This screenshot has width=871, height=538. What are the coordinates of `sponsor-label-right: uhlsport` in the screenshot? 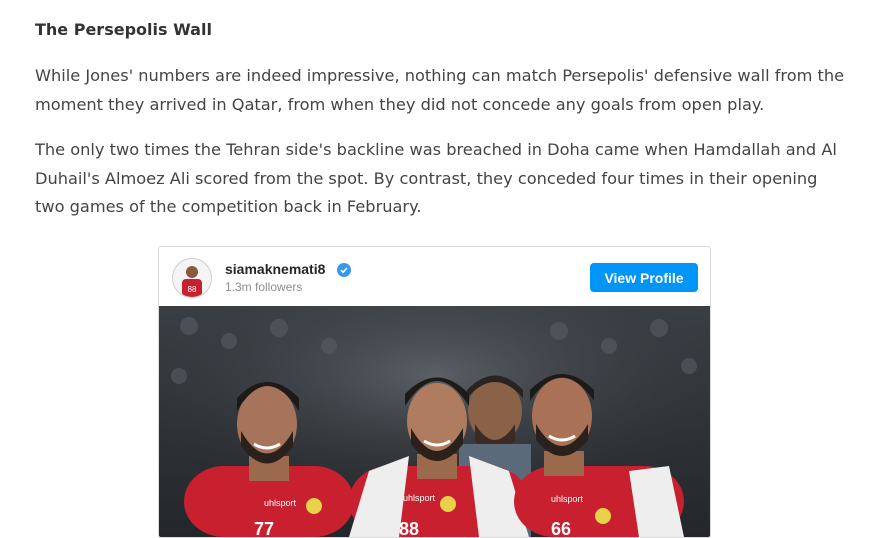 It's located at (567, 499).